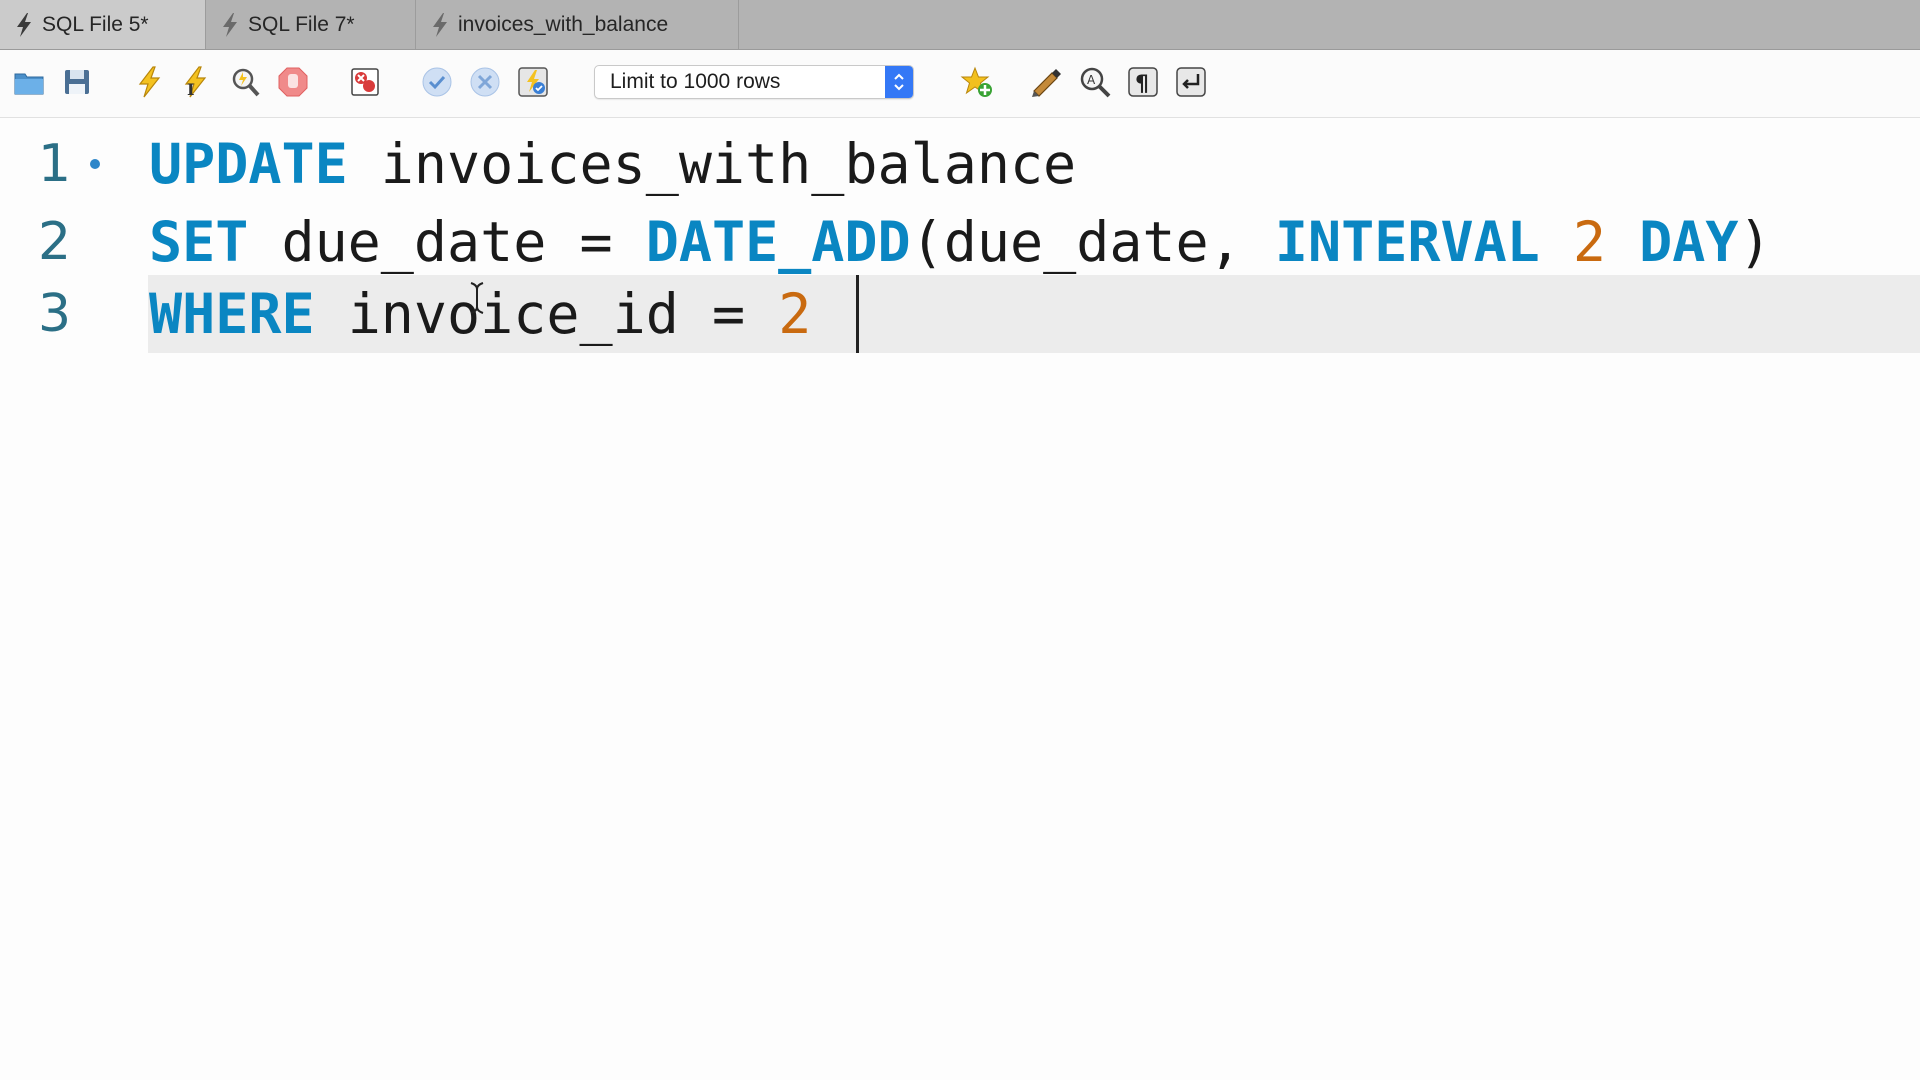 This screenshot has height=1080, width=1920. What do you see at coordinates (414, 242) in the screenshot?
I see `sql-identifier: due_date` at bounding box center [414, 242].